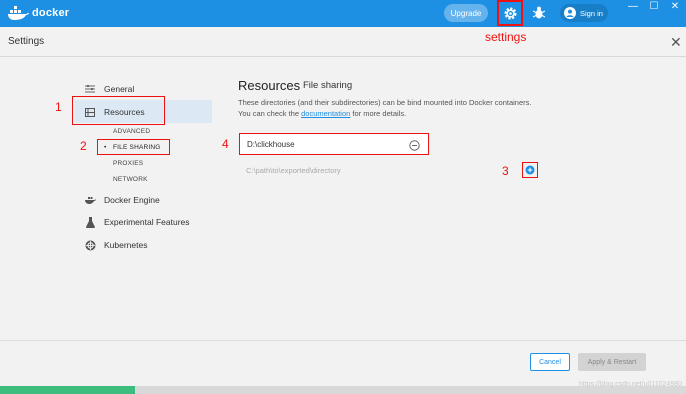 The width and height of the screenshot is (686, 394). I want to click on docker-logo: docker, so click(38, 13).